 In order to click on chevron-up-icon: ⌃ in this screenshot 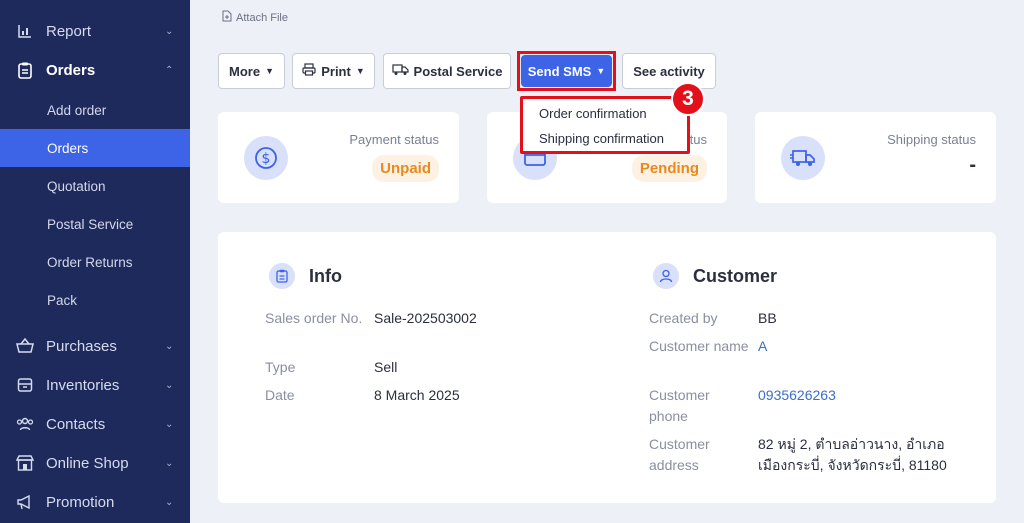, I will do `click(169, 70)`.